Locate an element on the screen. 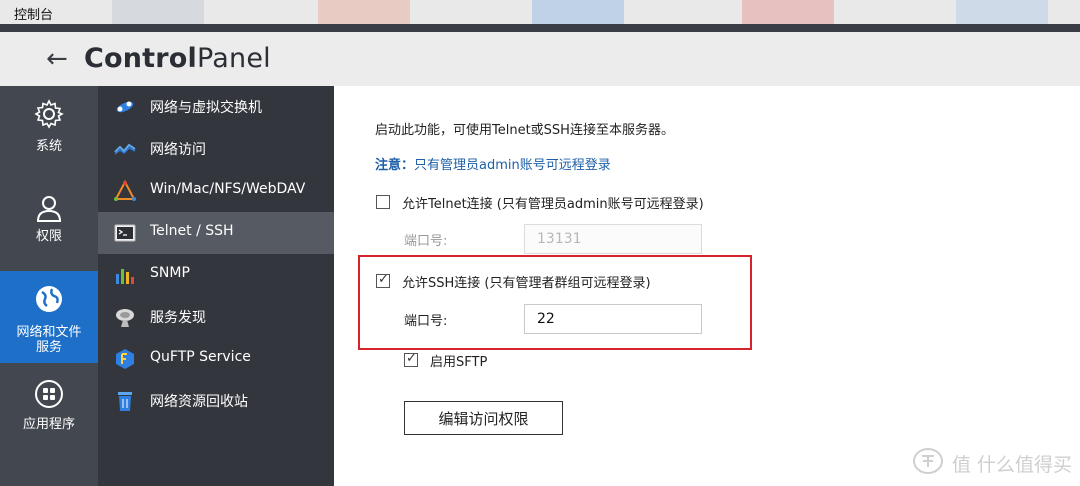  subnav-item-label: Win/Mac/NFS/WebDAV is located at coordinates (228, 189).